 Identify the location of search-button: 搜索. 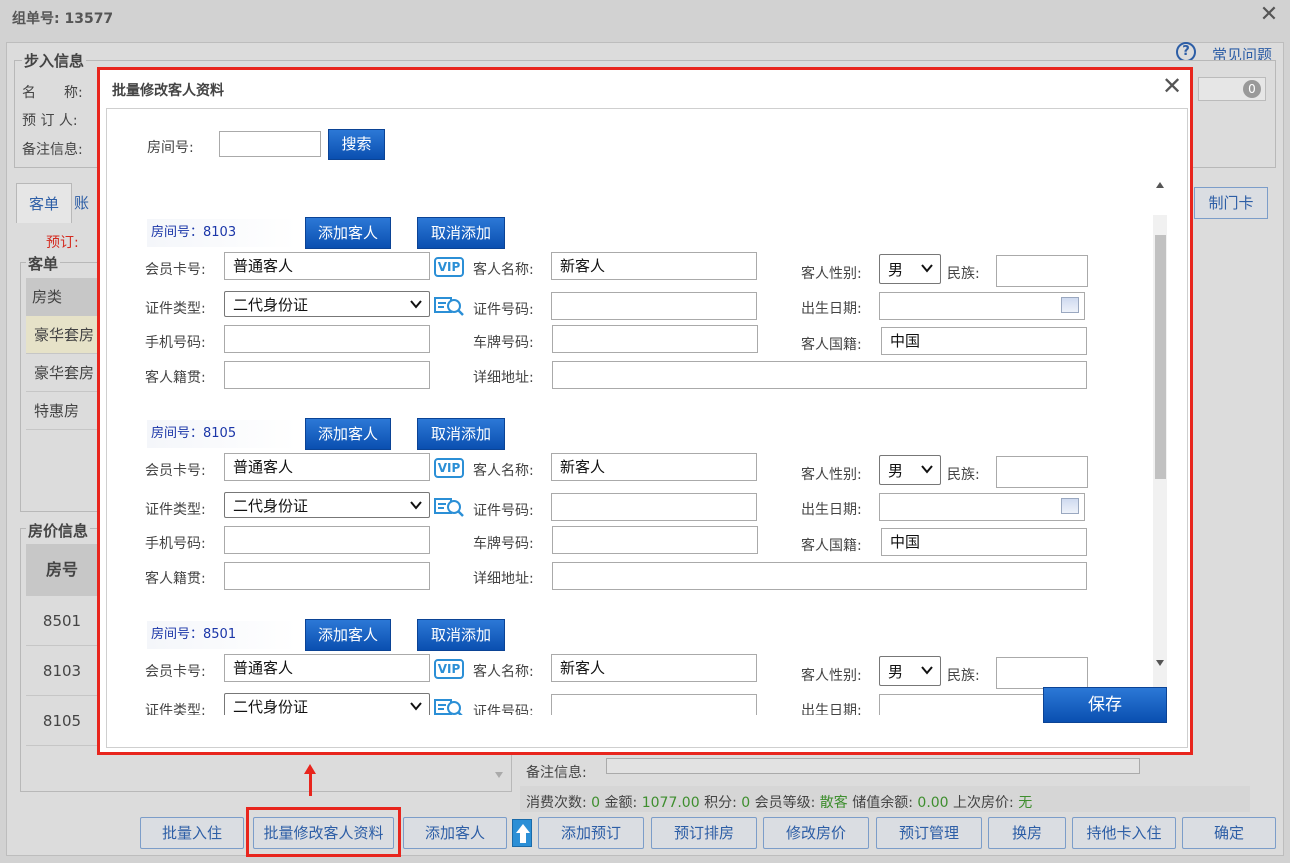
(356, 144).